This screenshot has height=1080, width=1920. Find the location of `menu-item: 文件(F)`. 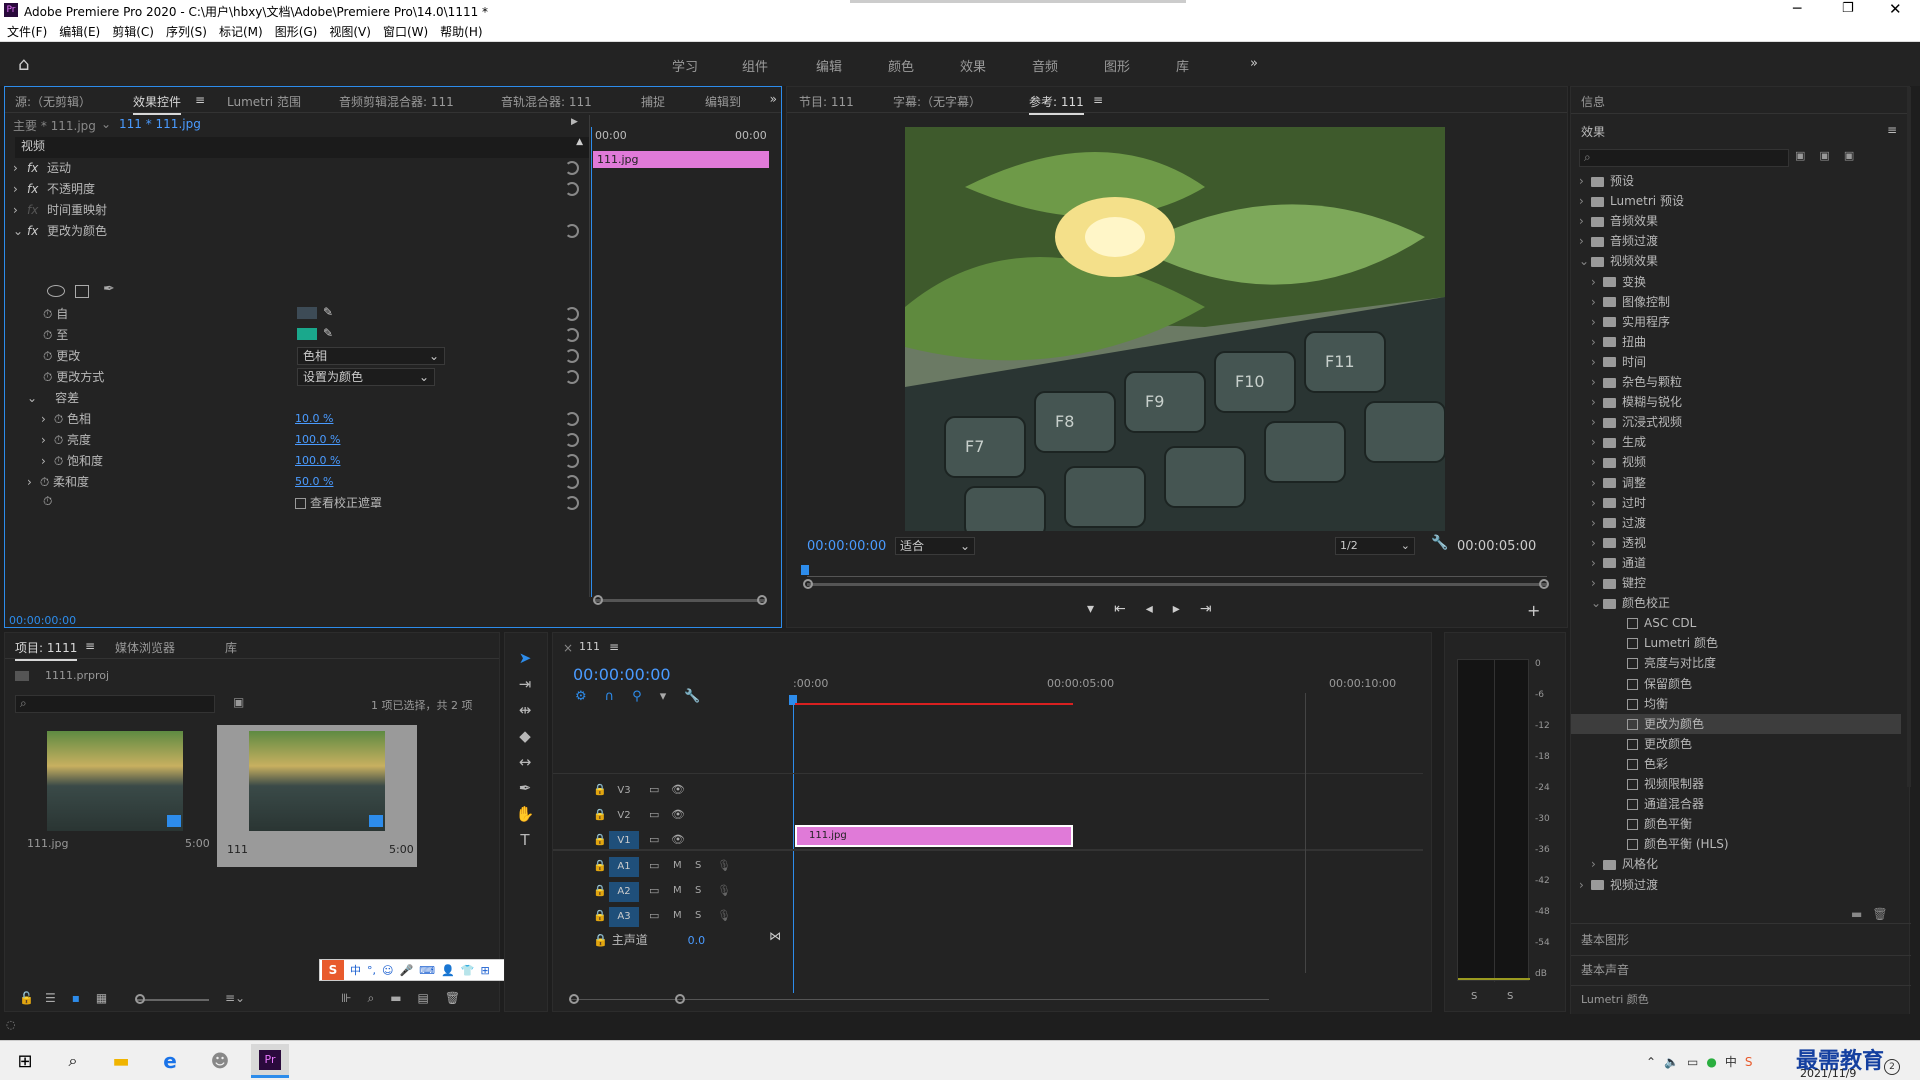

menu-item: 文件(F) is located at coordinates (27, 32).